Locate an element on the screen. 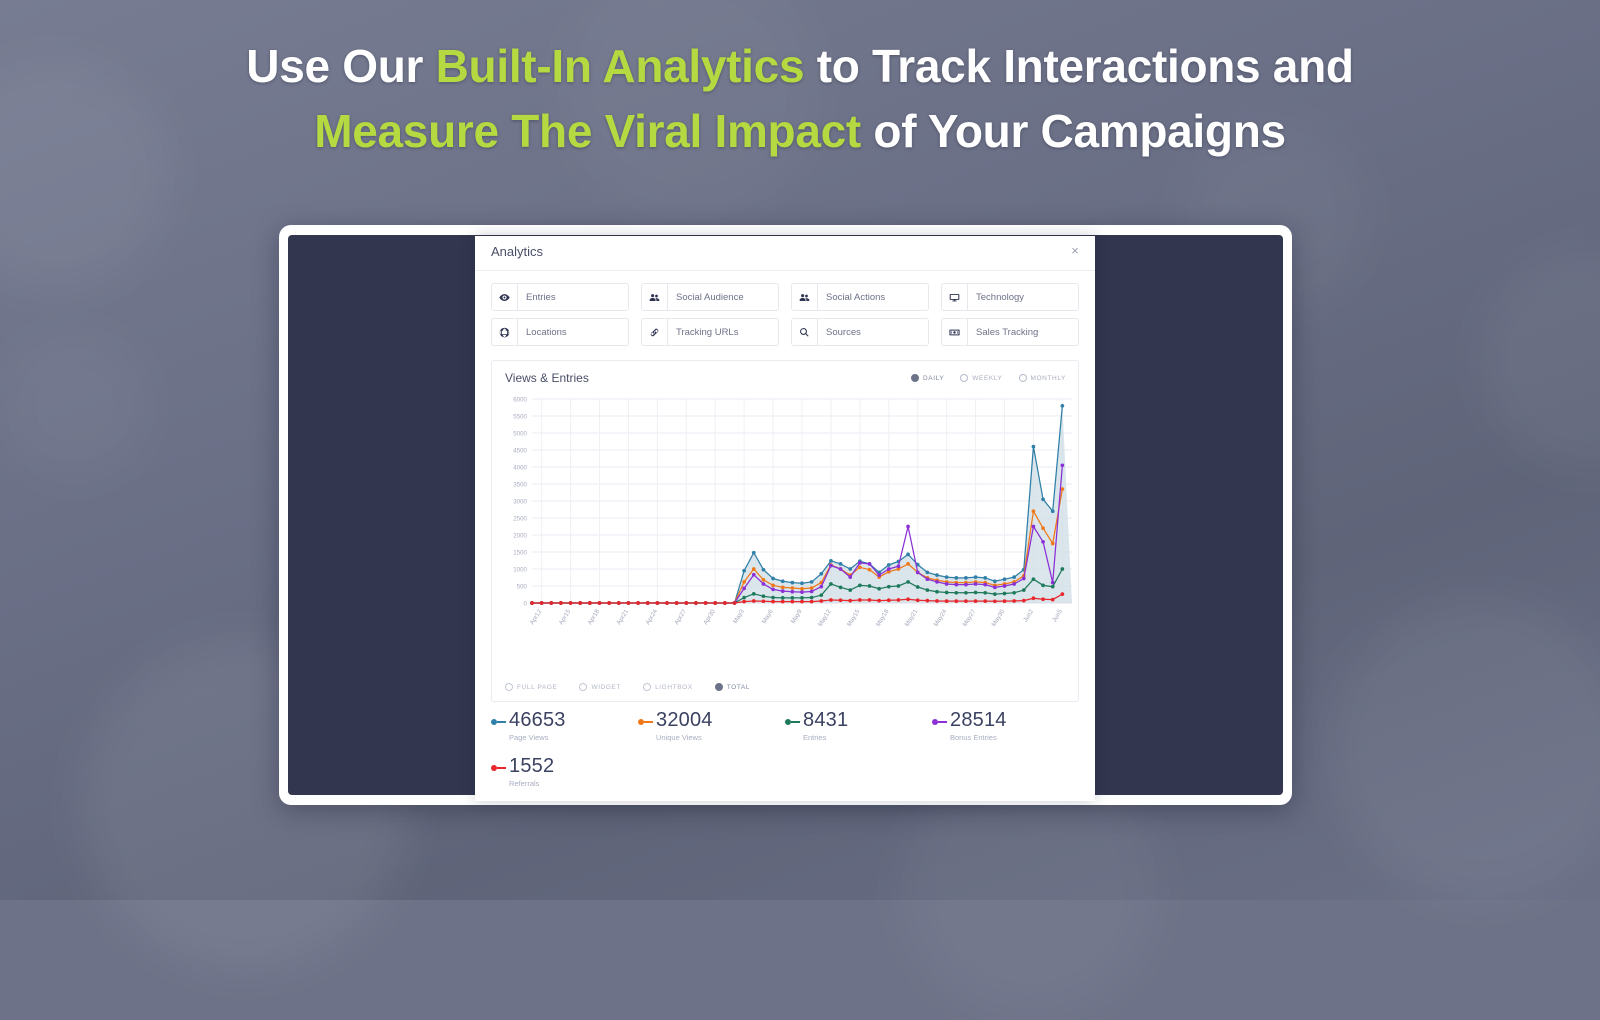 The width and height of the screenshot is (1600, 1020). y-tick-label: 2000 is located at coordinates (520, 535).